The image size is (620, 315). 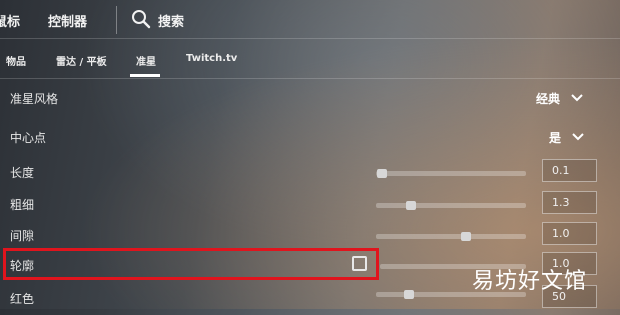 I want to click on setting-label: 间隙, so click(x=22, y=236).